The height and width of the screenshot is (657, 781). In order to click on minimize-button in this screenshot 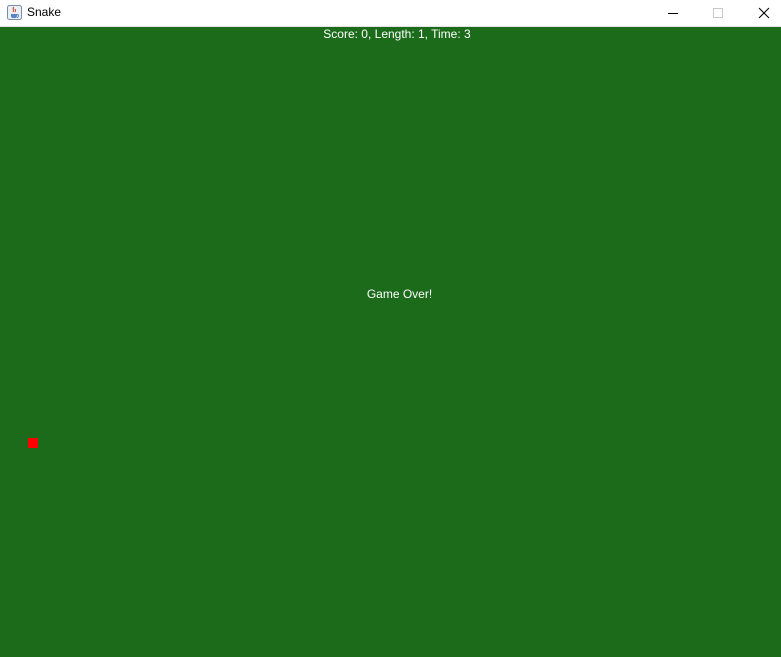, I will do `click(673, 13)`.